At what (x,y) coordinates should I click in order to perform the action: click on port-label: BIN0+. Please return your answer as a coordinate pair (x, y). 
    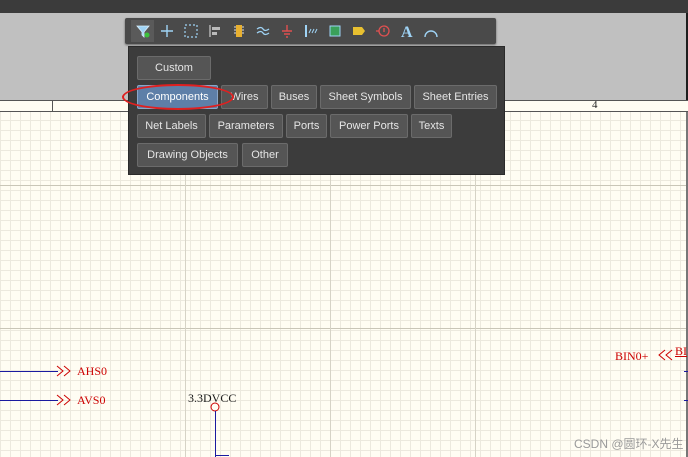
    Looking at the image, I should click on (631, 356).